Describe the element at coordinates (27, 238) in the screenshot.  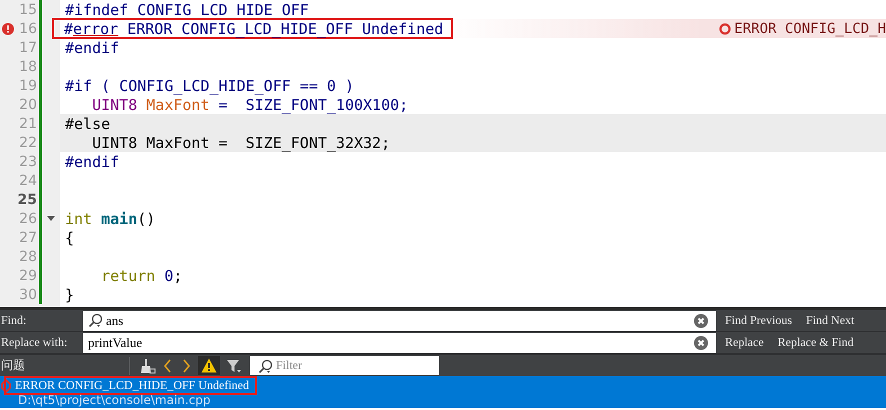
I see `line-number: 27` at that location.